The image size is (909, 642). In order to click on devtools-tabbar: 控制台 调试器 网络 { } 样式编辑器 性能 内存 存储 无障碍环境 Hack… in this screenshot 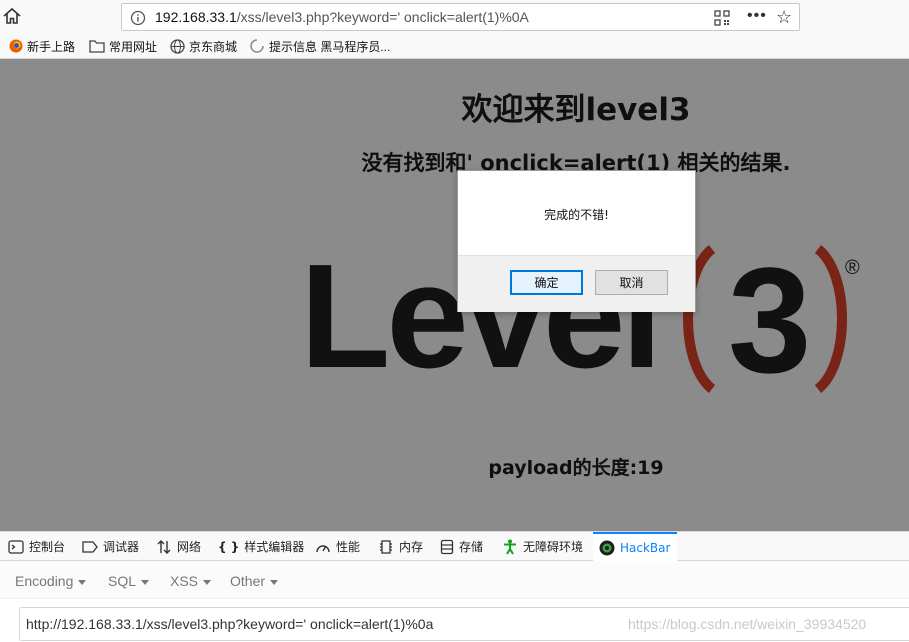, I will do `click(454, 546)`.